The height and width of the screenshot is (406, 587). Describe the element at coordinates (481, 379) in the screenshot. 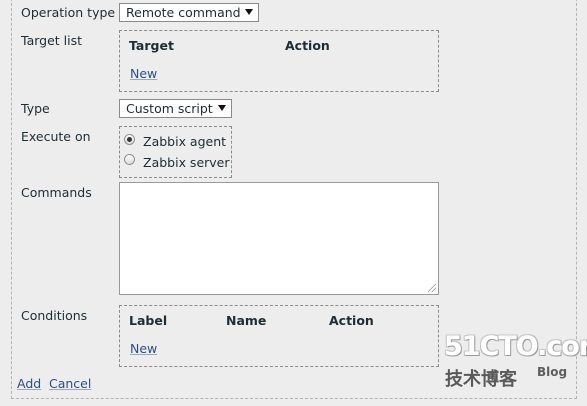

I see `watermark-subtitle: 技术博客` at that location.